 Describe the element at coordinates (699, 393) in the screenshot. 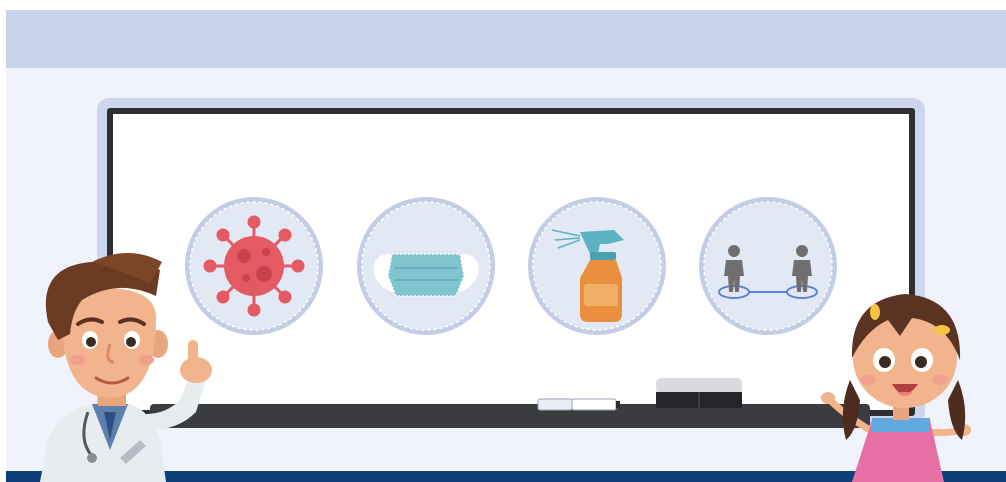

I see `eraser` at that location.